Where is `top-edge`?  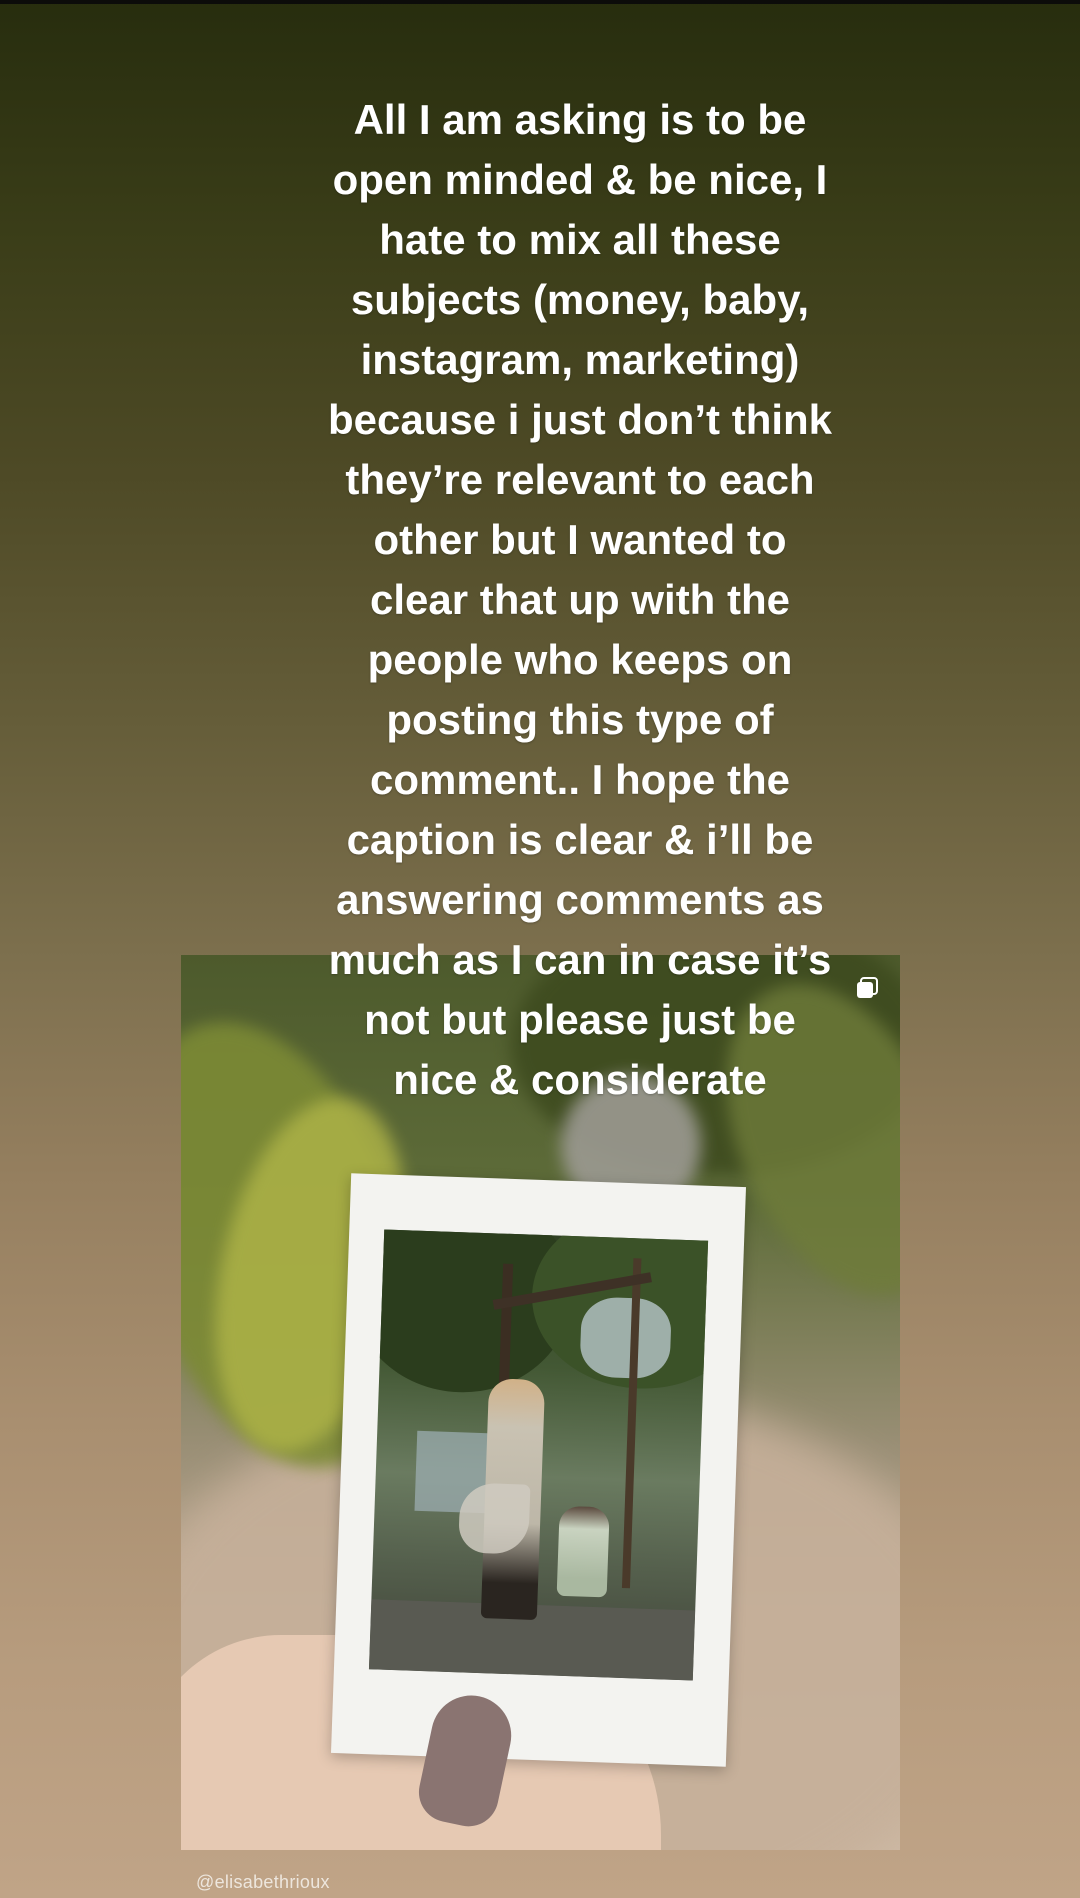 top-edge is located at coordinates (540, 2).